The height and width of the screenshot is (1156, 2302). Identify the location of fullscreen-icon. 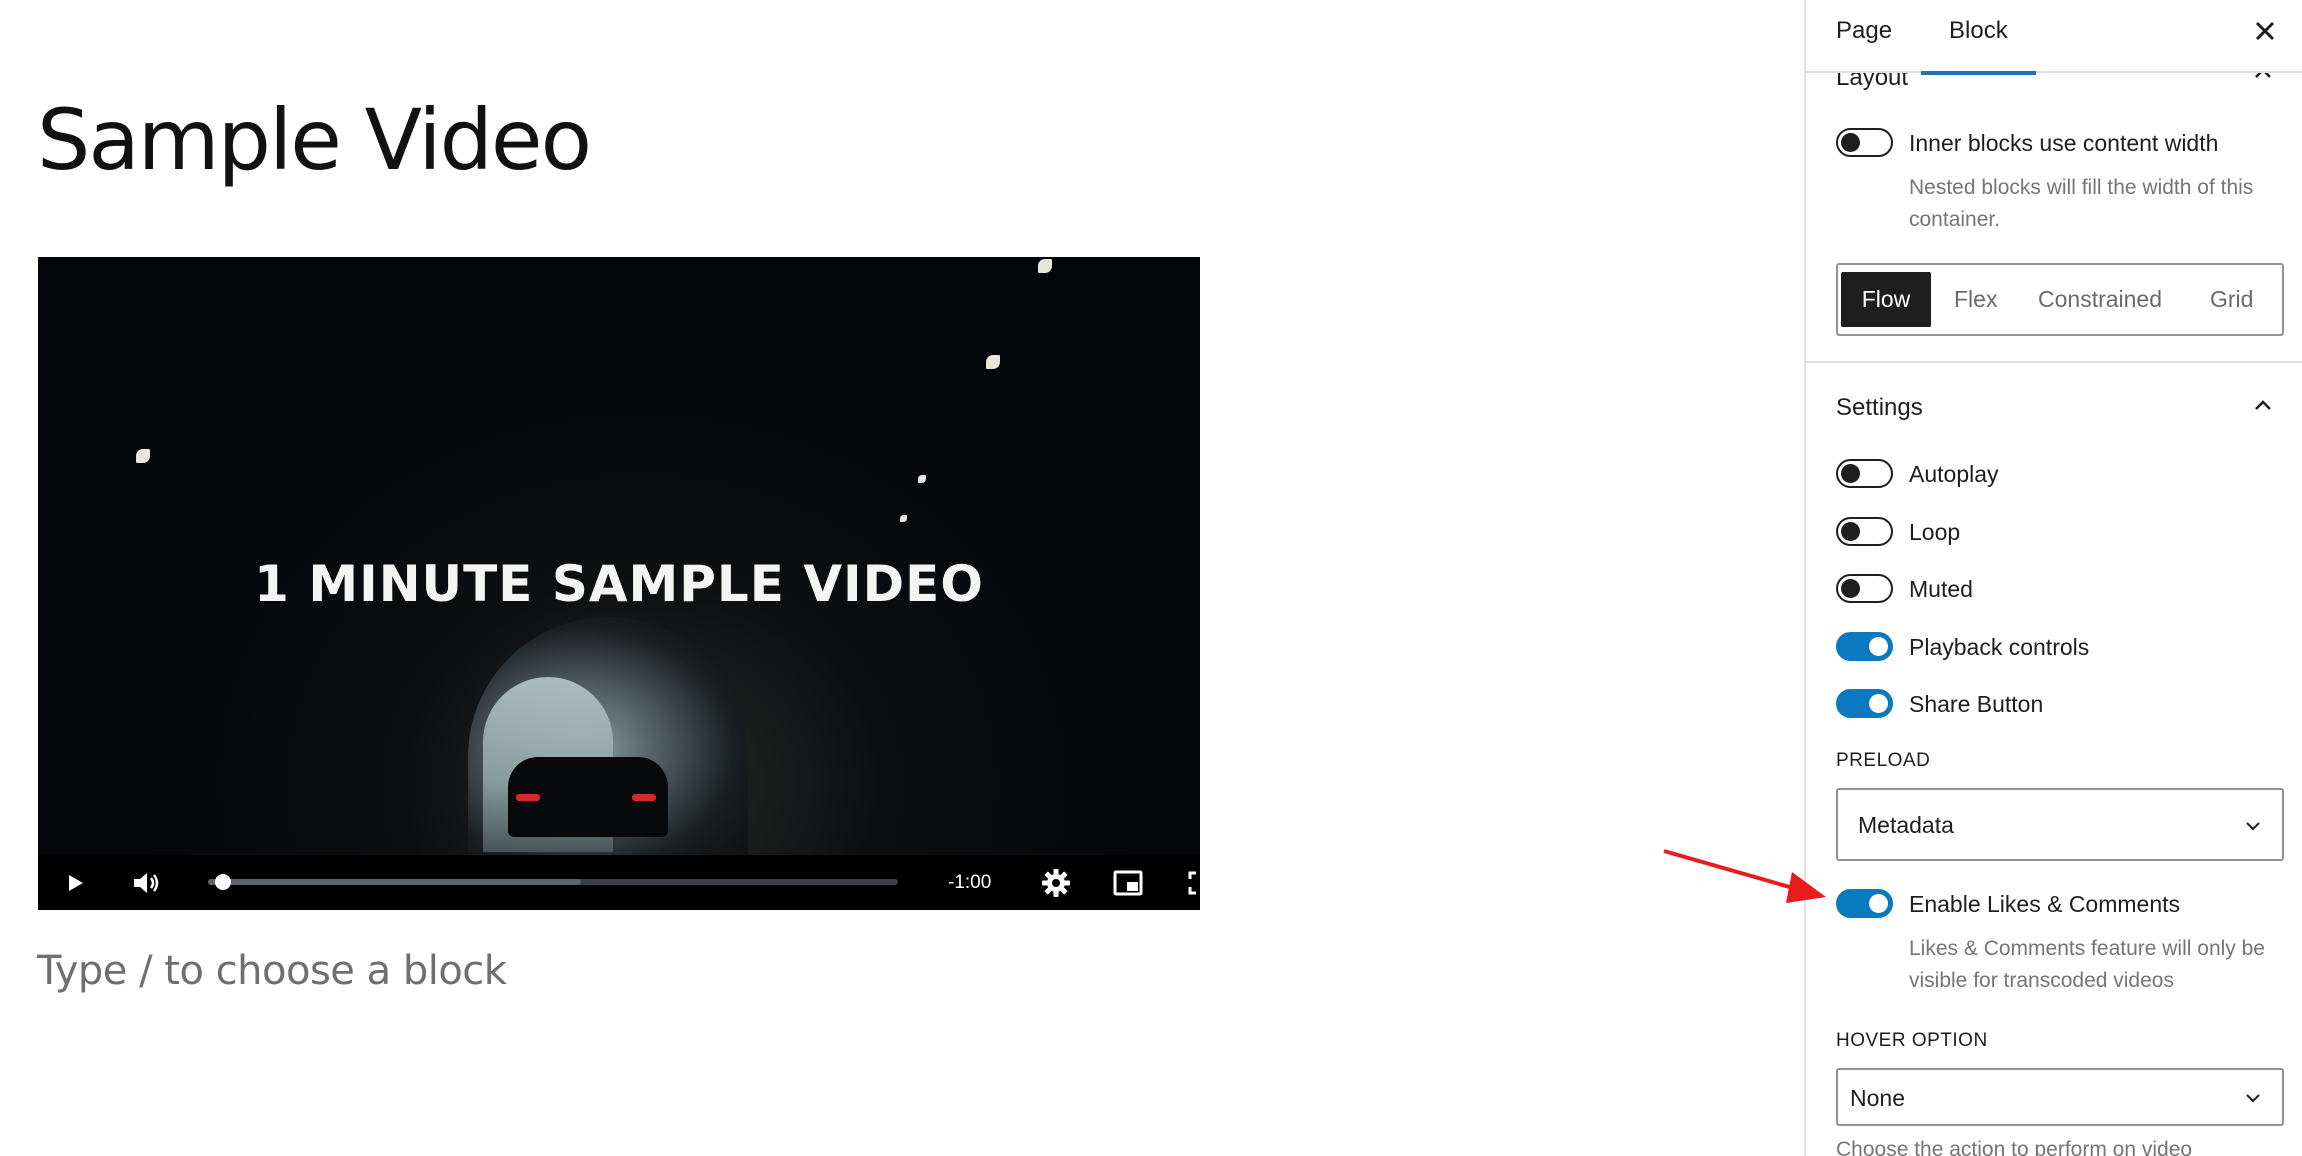
(1192, 882).